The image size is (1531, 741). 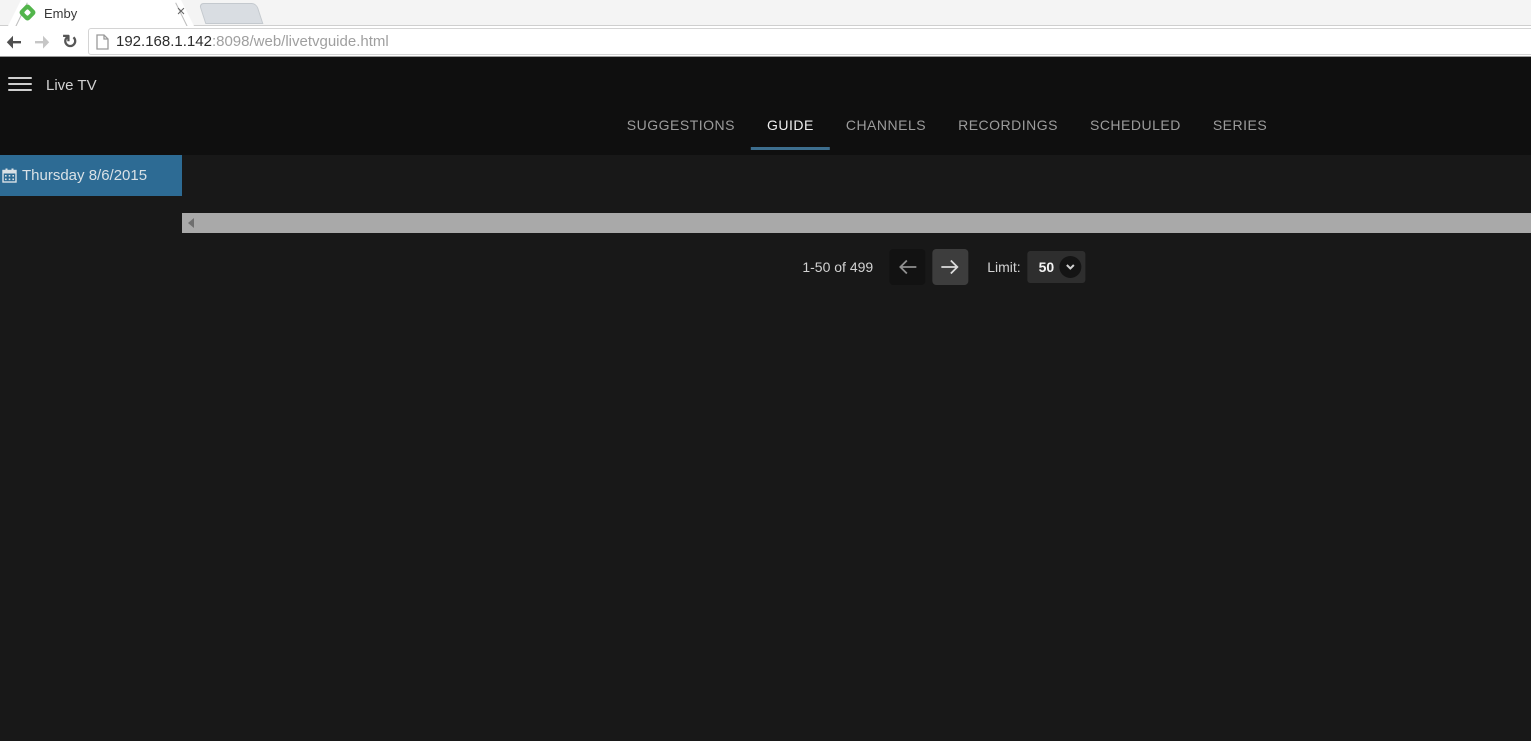 What do you see at coordinates (886, 133) in the screenshot?
I see `tab-channels: CHANNELS` at bounding box center [886, 133].